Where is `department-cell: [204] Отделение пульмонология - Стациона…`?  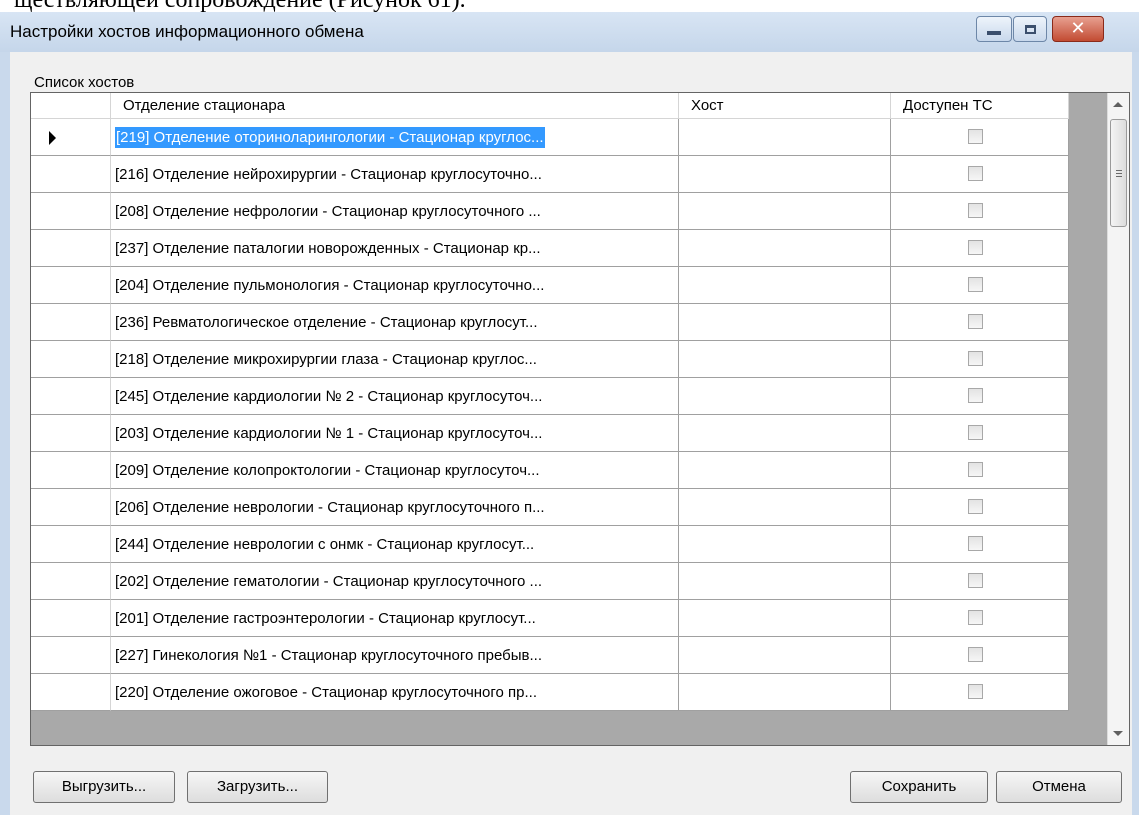
department-cell: [204] Отделение пульмонология - Стациона… is located at coordinates (395, 285).